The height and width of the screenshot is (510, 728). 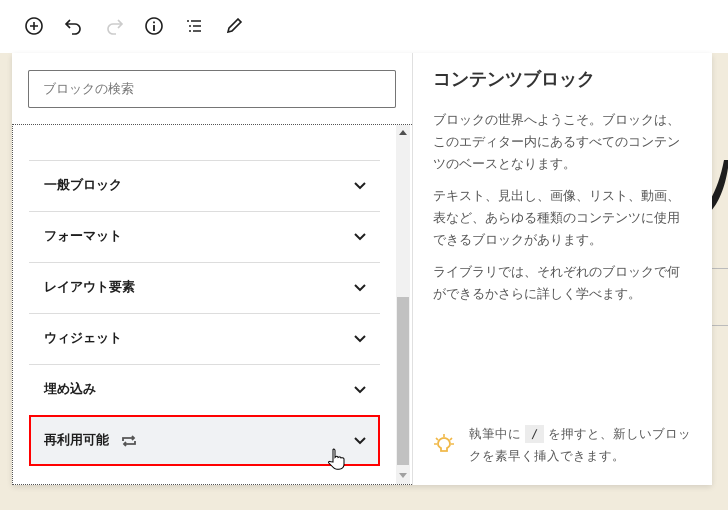 I want to click on category-item: フォーマット, so click(x=204, y=236).